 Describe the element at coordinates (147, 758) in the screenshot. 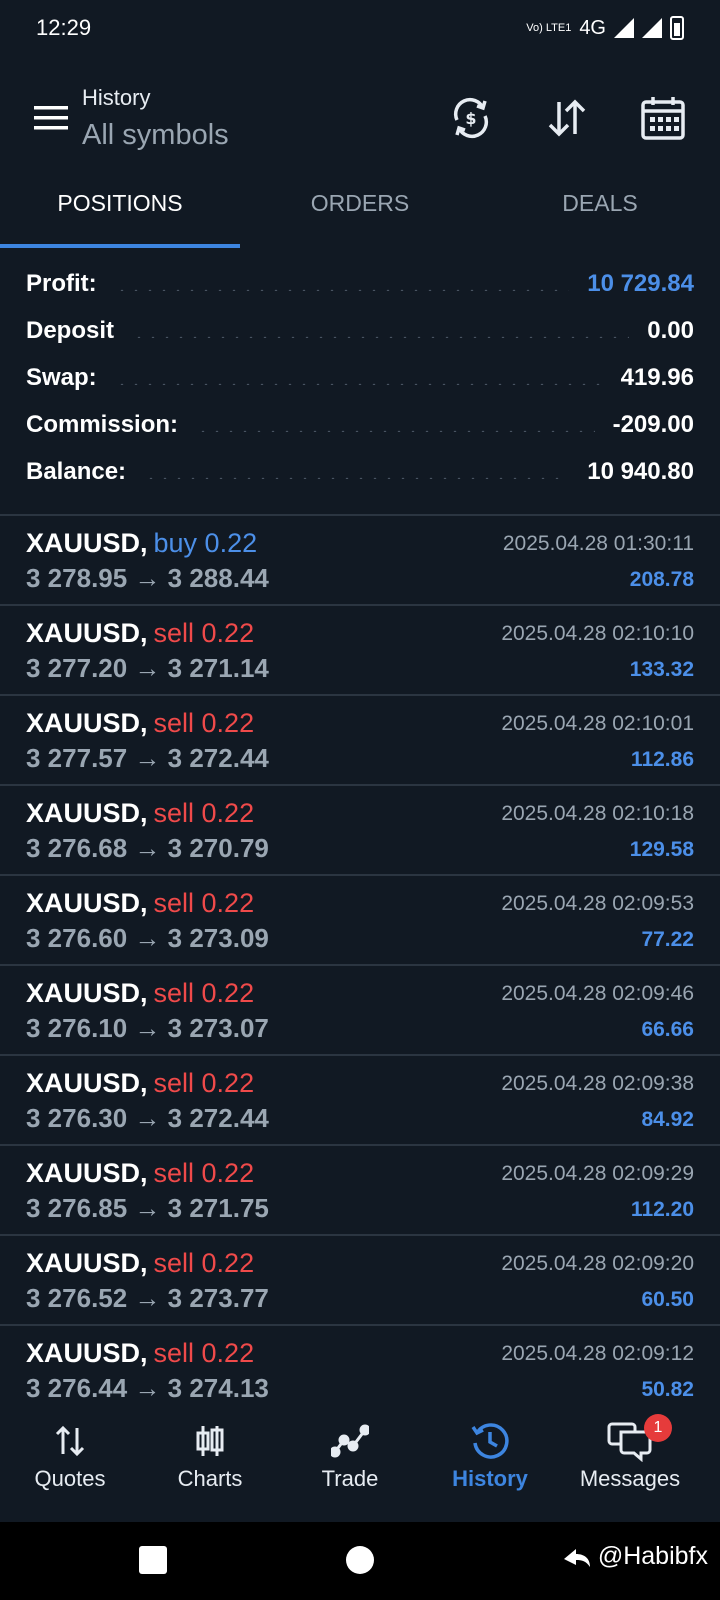

I see `position-prices: 3 277.57 → 3 272.44` at that location.